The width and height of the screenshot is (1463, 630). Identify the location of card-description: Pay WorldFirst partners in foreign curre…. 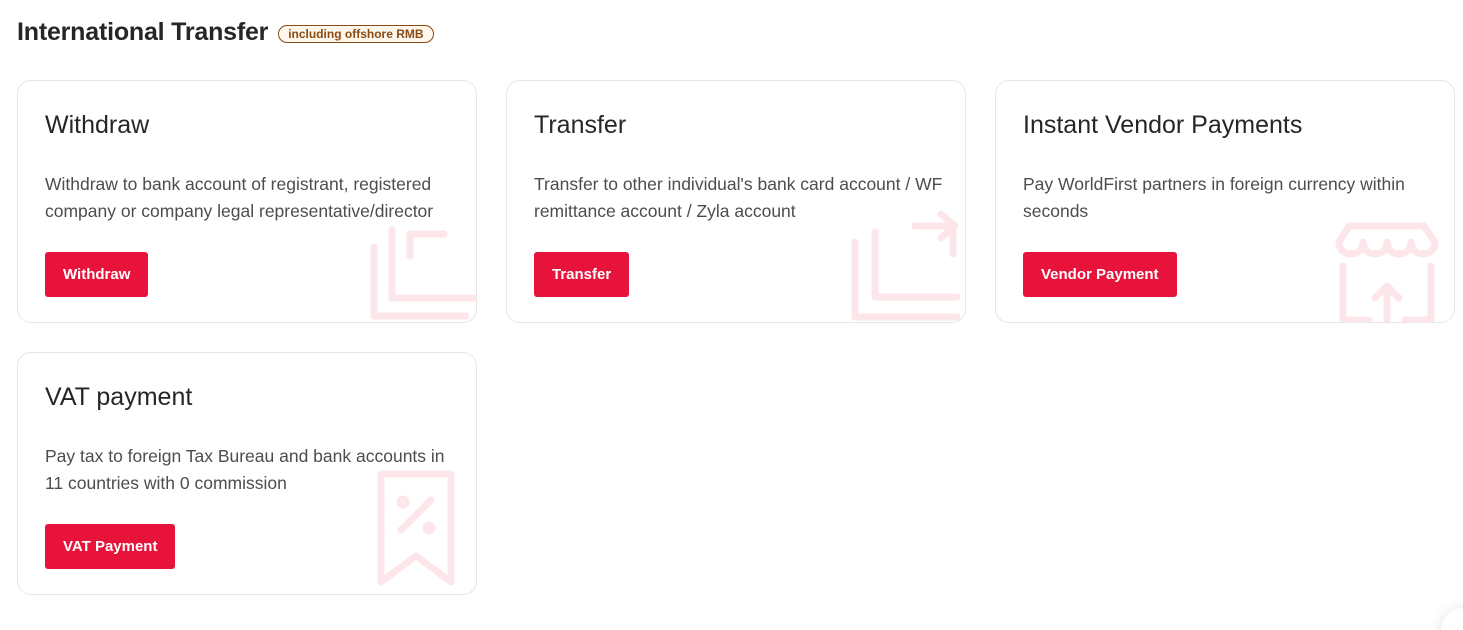
(1214, 197).